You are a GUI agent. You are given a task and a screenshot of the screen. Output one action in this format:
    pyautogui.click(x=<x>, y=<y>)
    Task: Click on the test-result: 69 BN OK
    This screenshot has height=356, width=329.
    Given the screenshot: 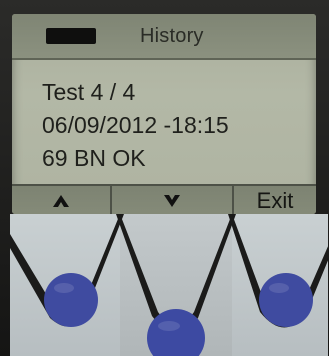 What is the action you would take?
    pyautogui.click(x=94, y=158)
    